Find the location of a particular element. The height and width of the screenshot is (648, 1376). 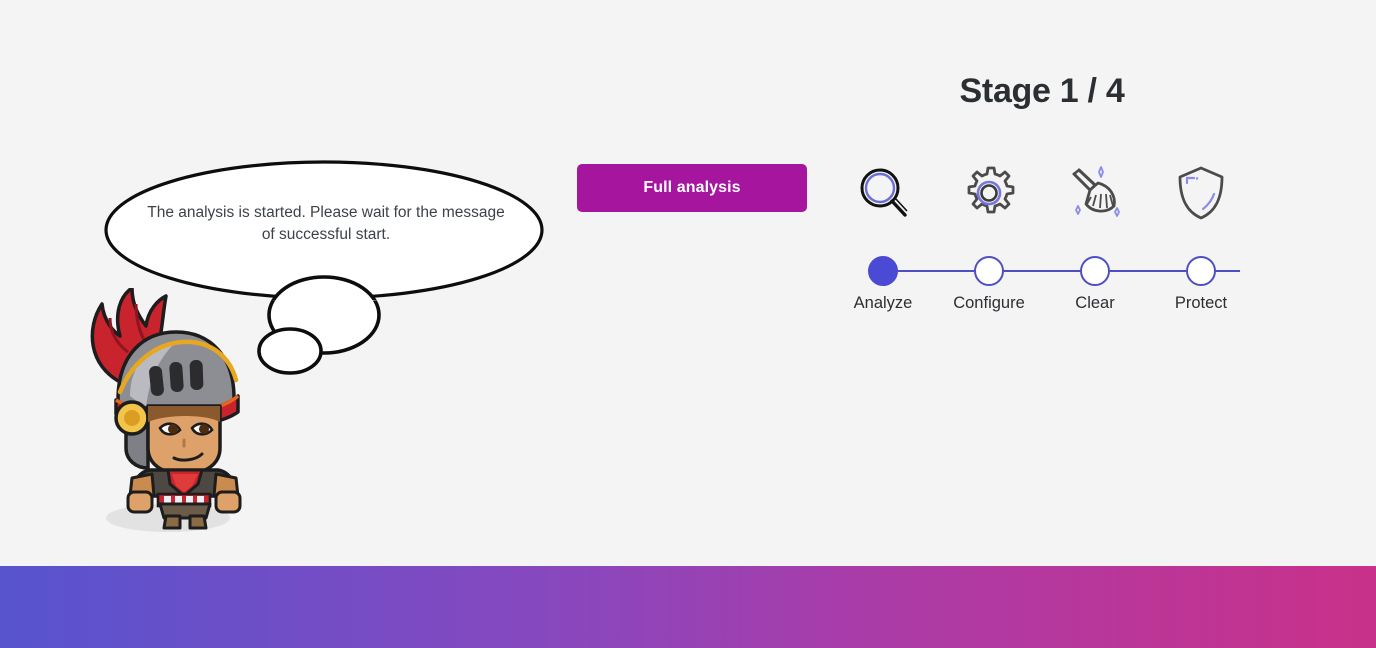

stepper-labels-row: Analyze Configure Clear Protect is located at coordinates (1042, 303).